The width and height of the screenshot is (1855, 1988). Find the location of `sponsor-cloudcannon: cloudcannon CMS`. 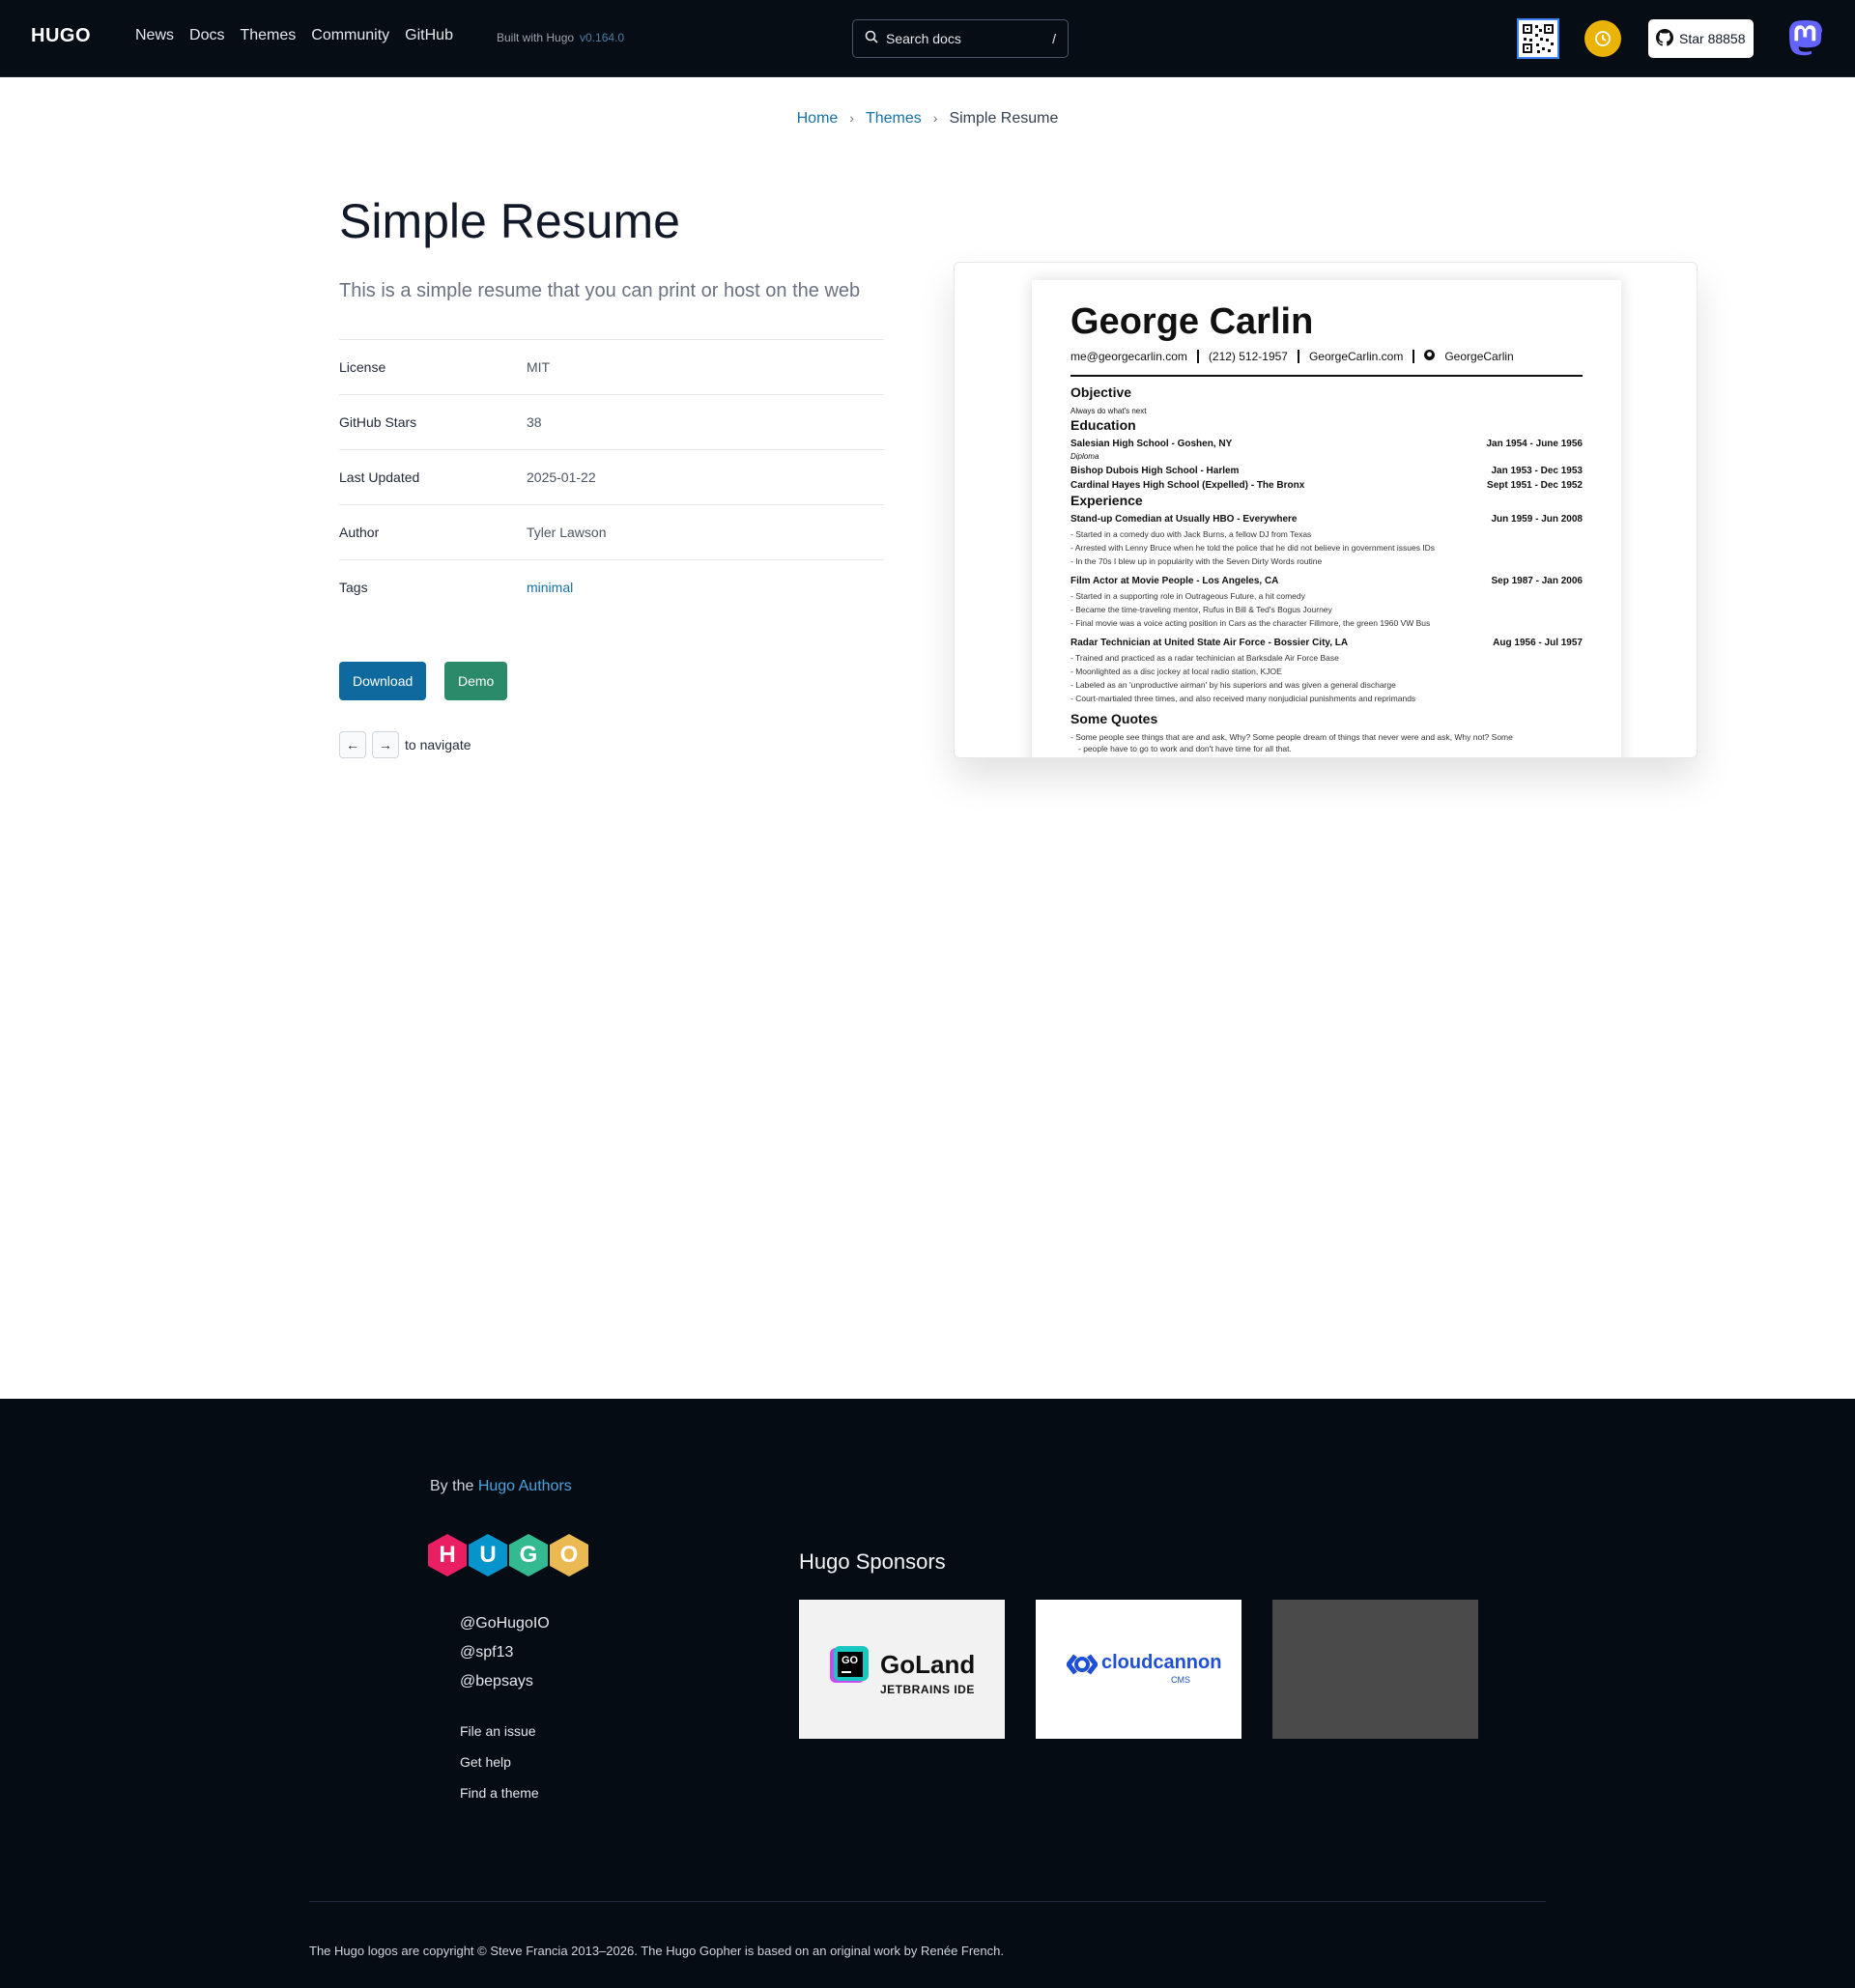

sponsor-cloudcannon: cloudcannon CMS is located at coordinates (1138, 1669).